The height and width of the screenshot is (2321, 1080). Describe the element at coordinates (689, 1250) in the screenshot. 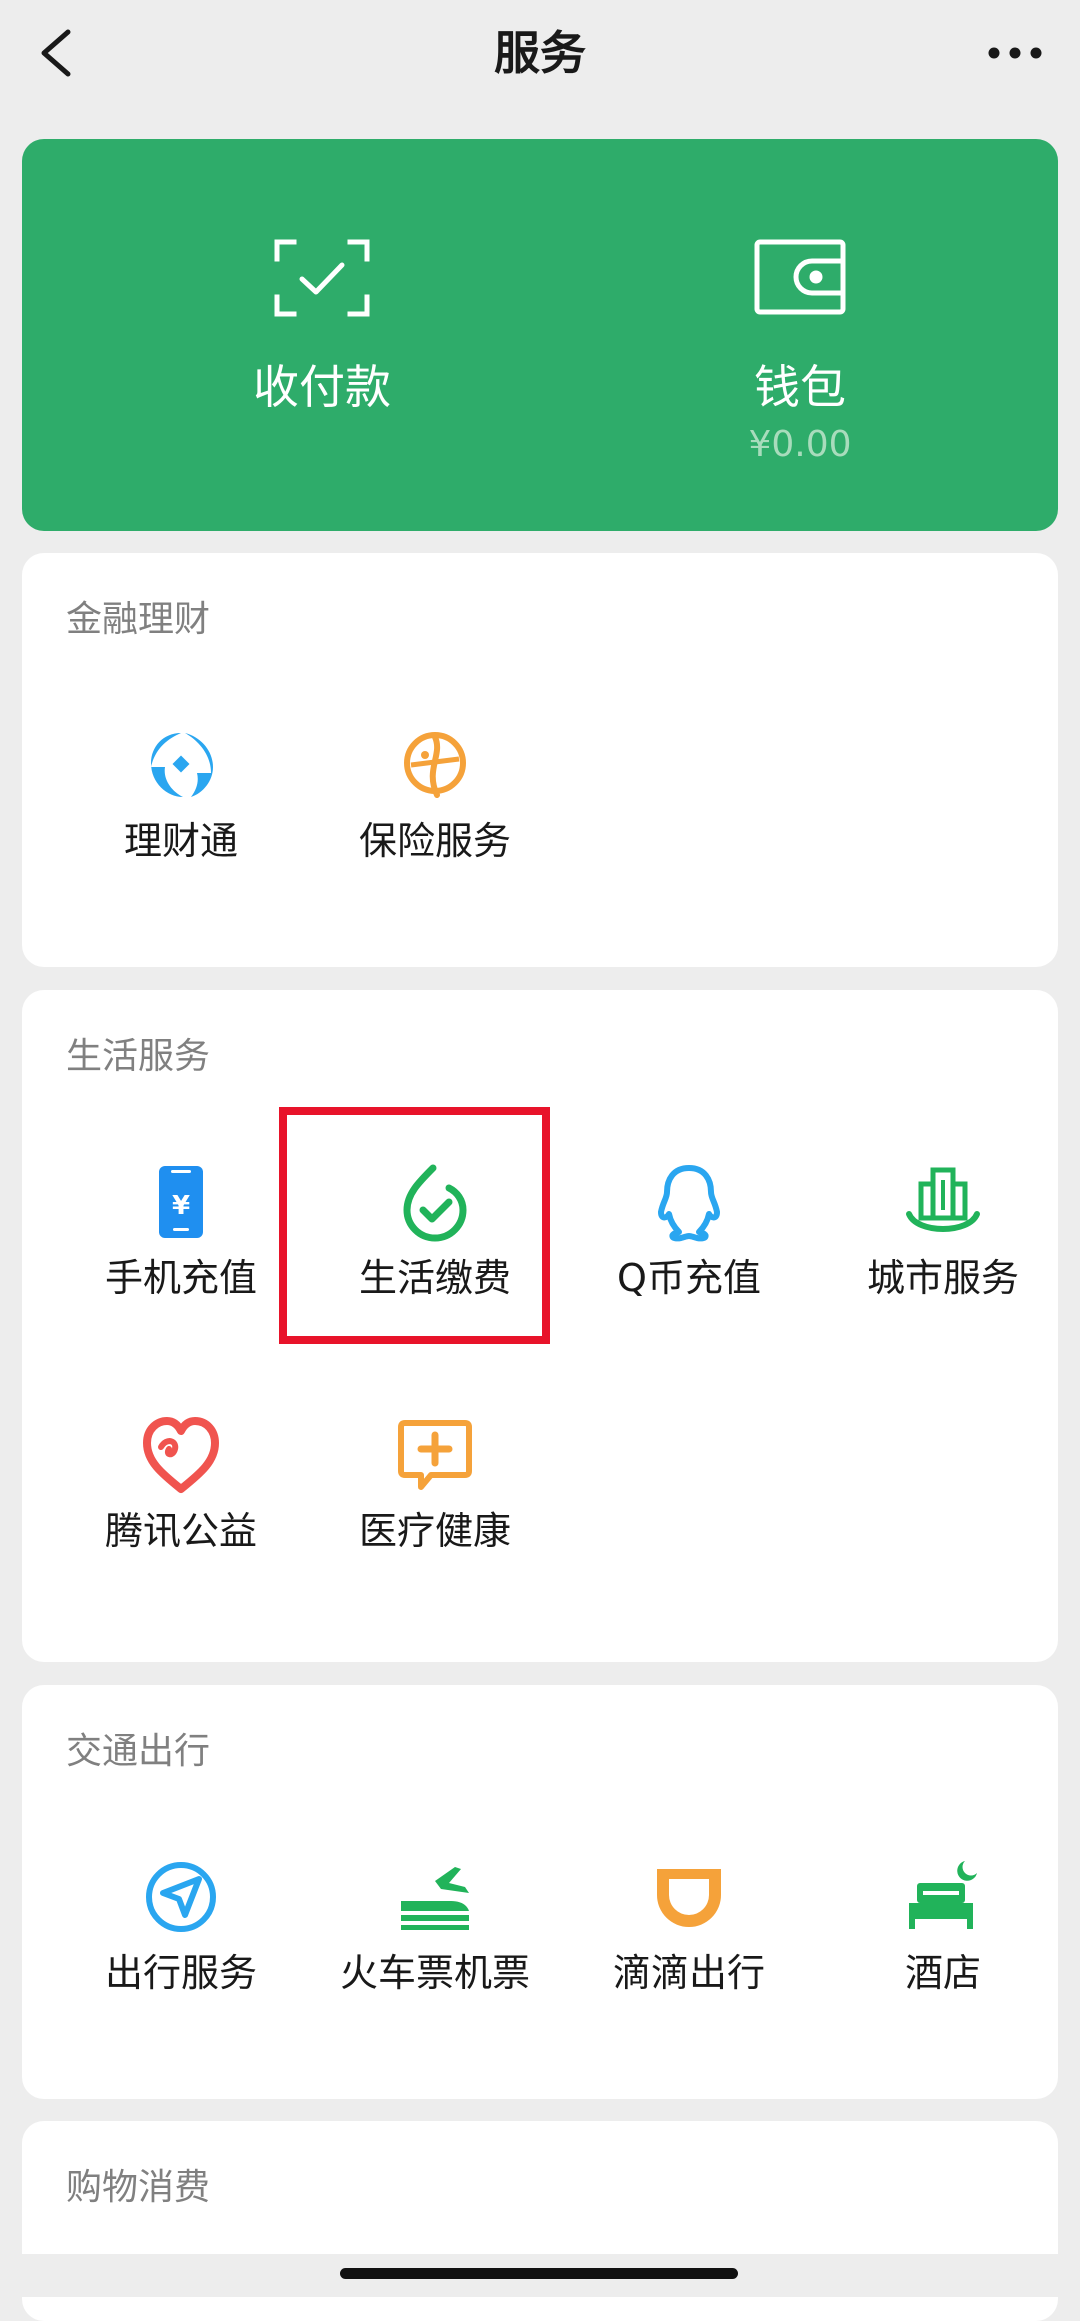

I see `grid-item-qq-coin: Q币充值` at that location.